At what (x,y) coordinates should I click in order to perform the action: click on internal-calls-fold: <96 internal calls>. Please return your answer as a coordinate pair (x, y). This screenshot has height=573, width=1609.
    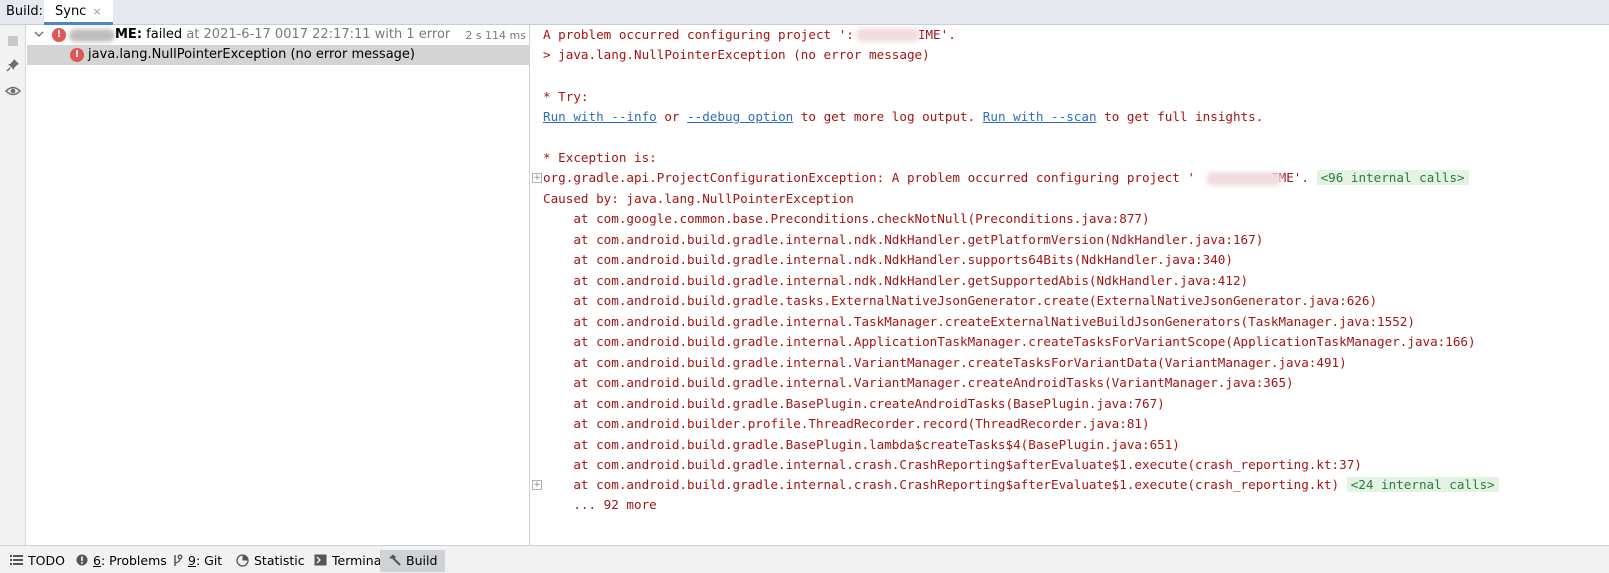
    Looking at the image, I should click on (1392, 177).